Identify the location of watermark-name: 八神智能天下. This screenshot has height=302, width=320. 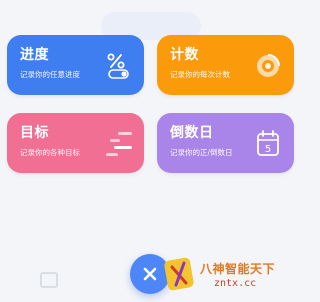
(238, 269).